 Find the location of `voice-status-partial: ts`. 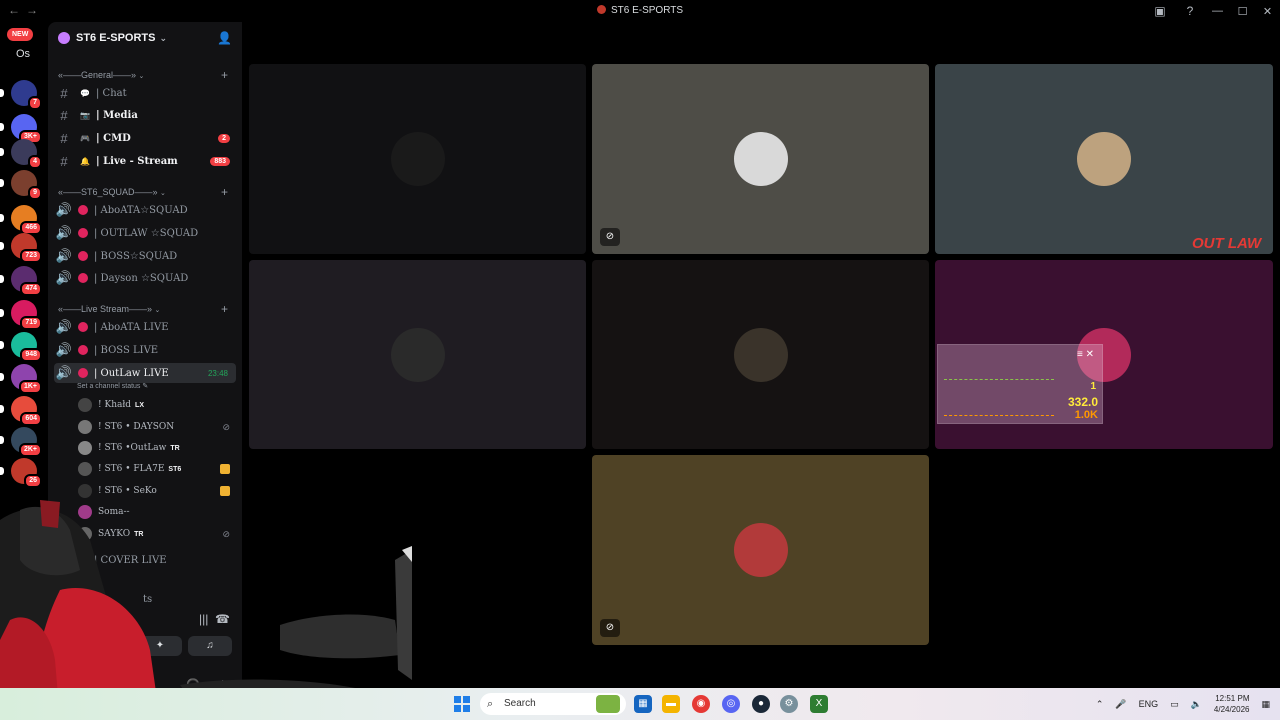

voice-status-partial: ts is located at coordinates (148, 599).